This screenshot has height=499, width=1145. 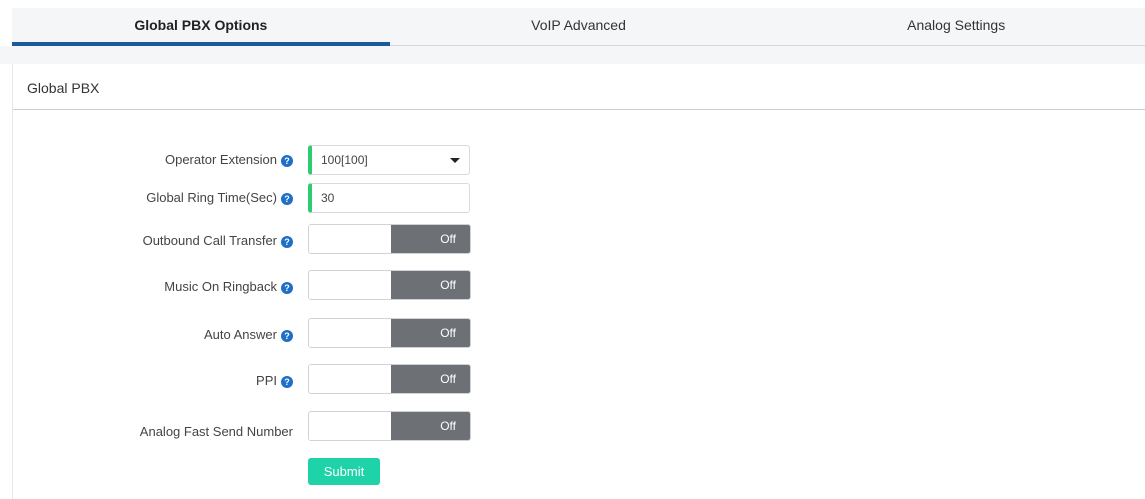 I want to click on analog-fast-send-number-toggle: Off, so click(x=389, y=426).